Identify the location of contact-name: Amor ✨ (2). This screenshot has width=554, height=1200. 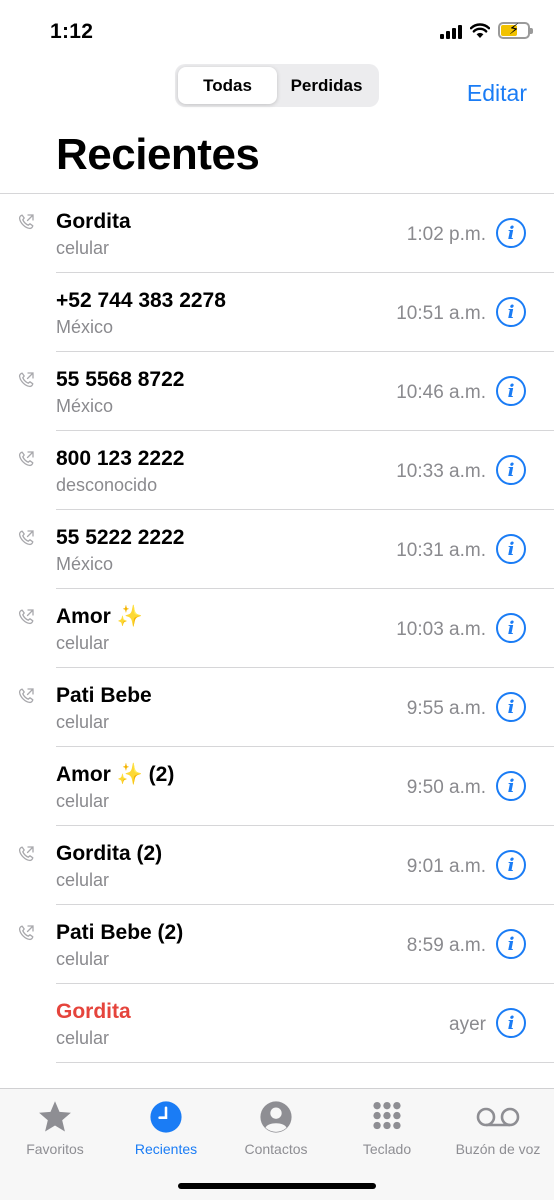
(115, 774).